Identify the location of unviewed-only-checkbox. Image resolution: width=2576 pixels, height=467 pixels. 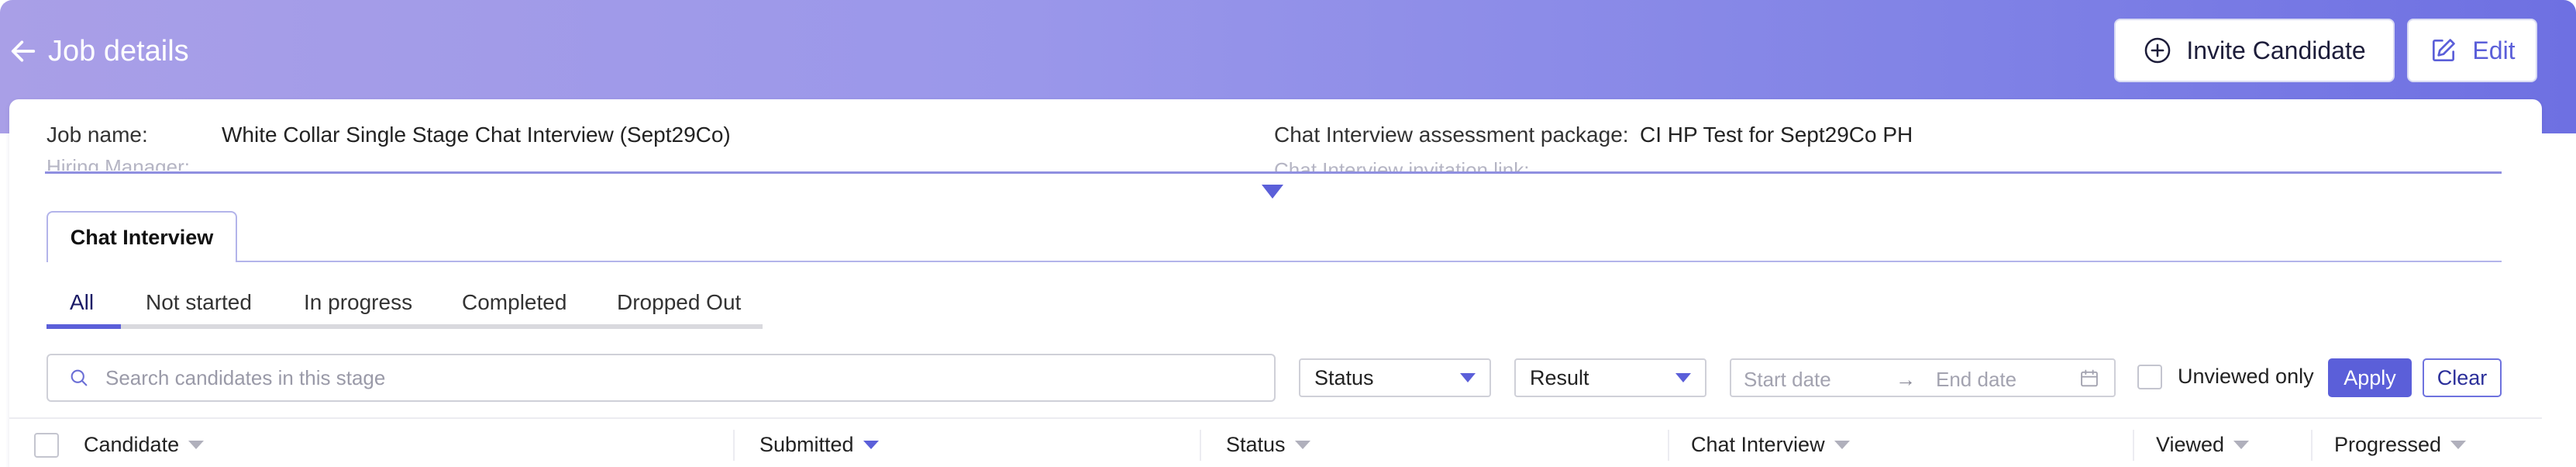
(2149, 377).